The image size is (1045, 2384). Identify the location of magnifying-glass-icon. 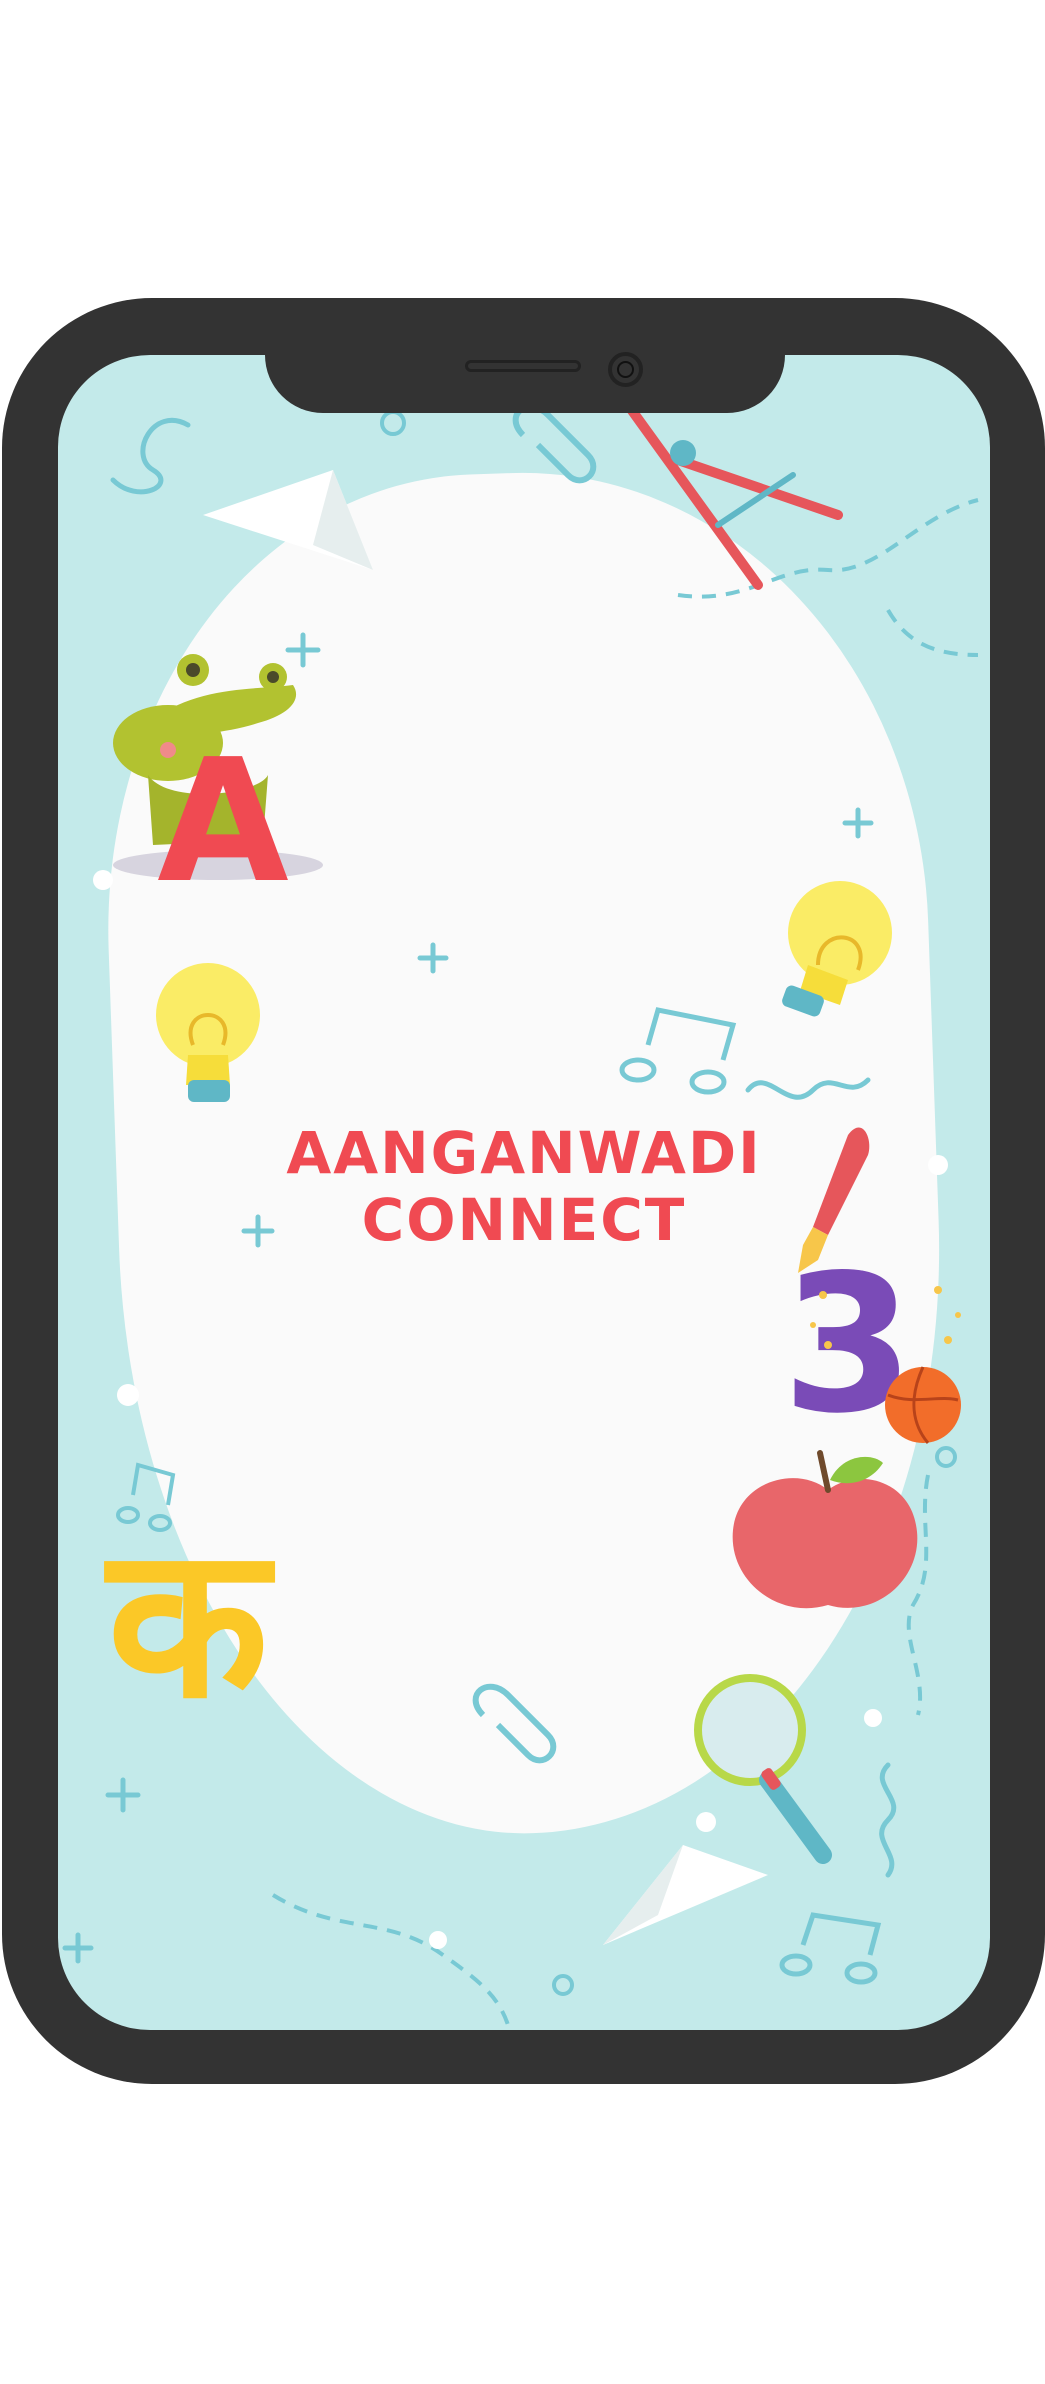
(763, 1769).